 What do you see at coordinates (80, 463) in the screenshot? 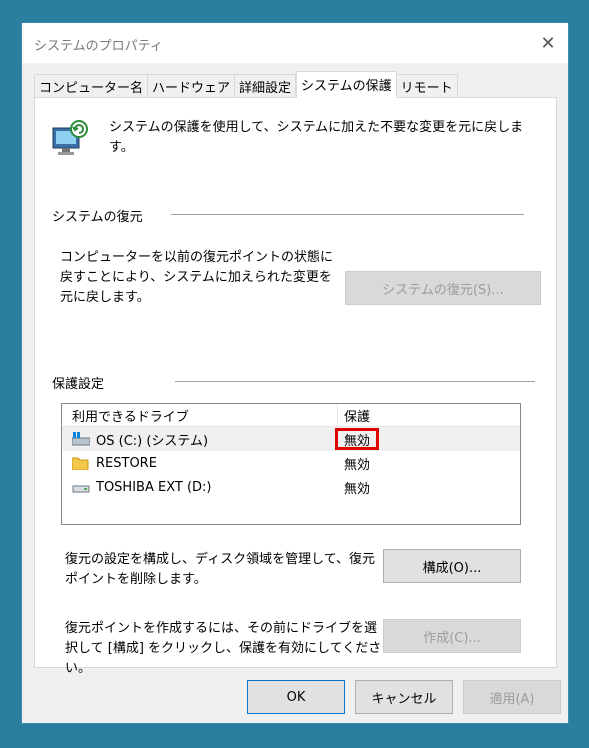
I see `folder-icon` at bounding box center [80, 463].